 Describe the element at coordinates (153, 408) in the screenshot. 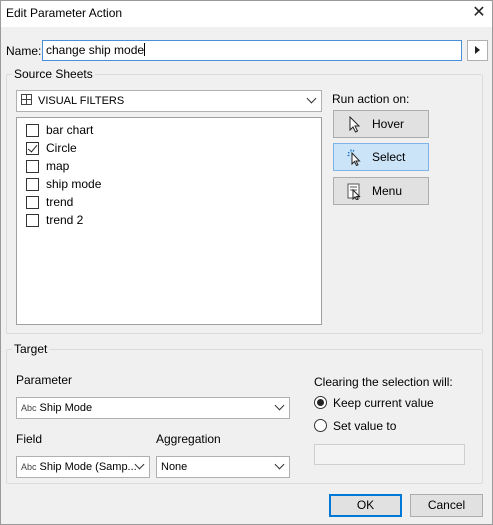

I see `parameter-select: Abc Ship Mode` at that location.